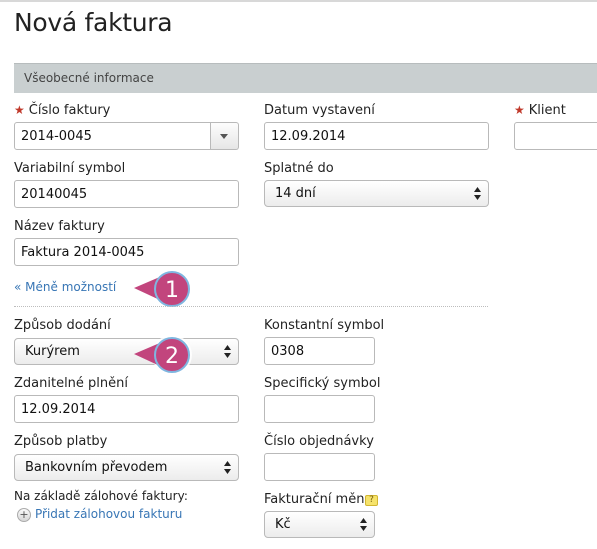 This screenshot has width=597, height=549. Describe the element at coordinates (71, 383) in the screenshot. I see `zdanitelne-plneni-label: Zdanitelné plnění` at that location.